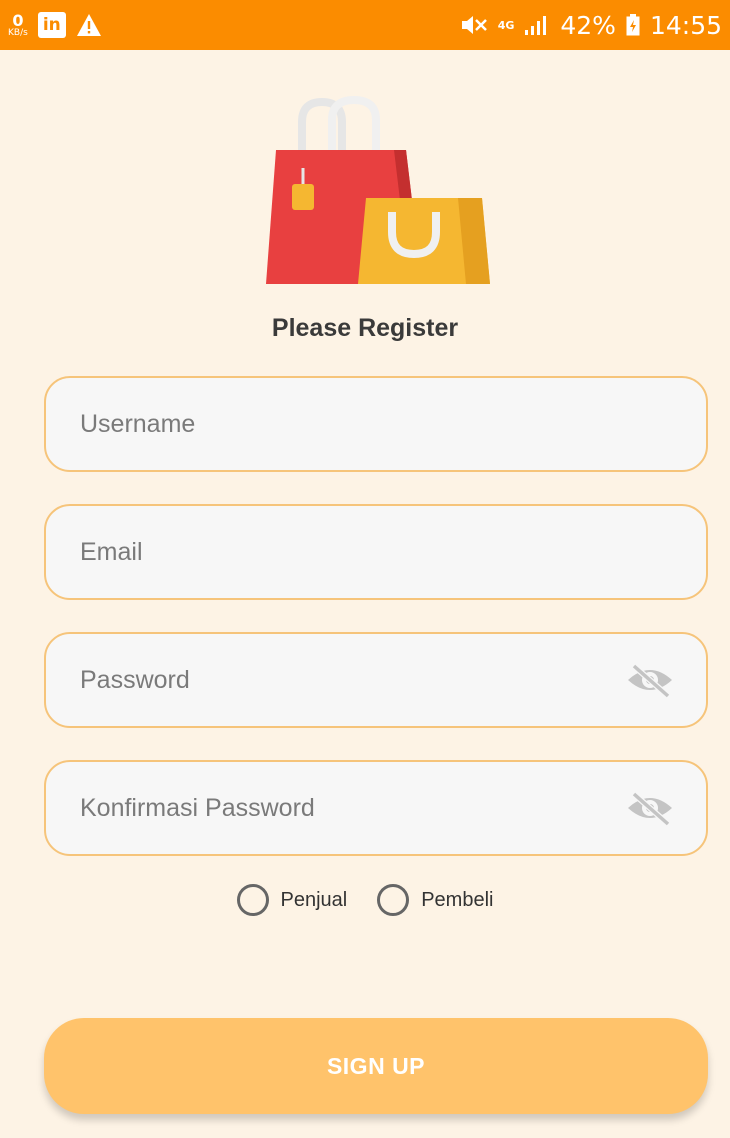 The width and height of the screenshot is (730, 1138). Describe the element at coordinates (474, 25) in the screenshot. I see `mute-icon` at that location.